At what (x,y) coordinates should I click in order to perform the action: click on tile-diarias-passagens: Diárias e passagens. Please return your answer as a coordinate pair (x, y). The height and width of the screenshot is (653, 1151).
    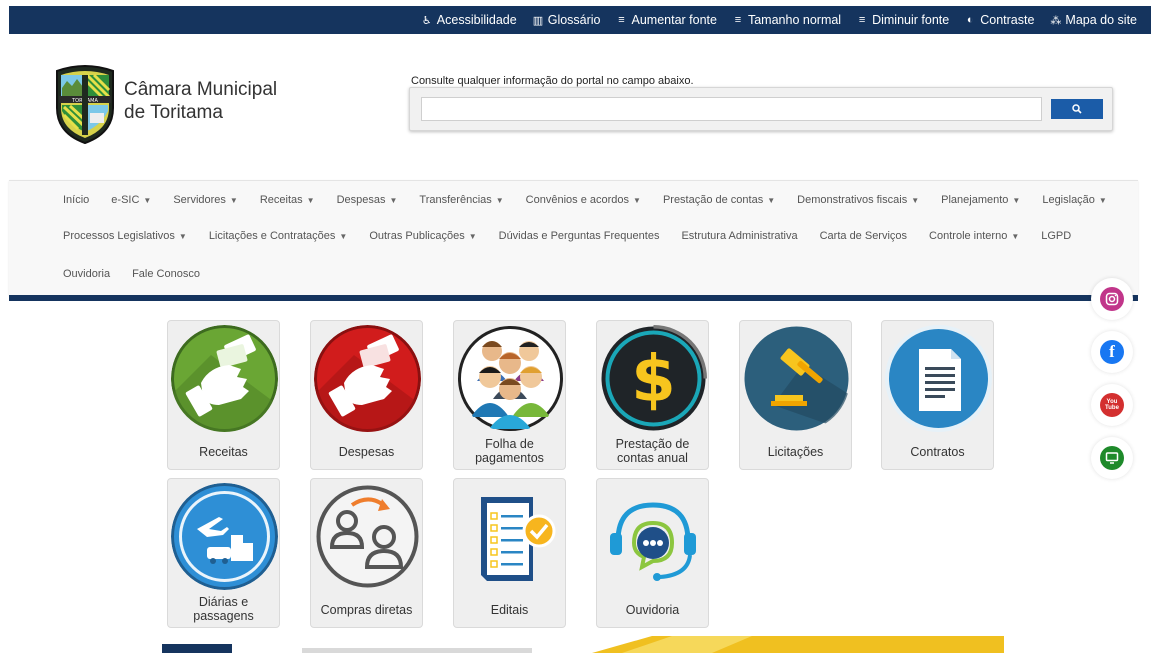
    Looking at the image, I should click on (223, 553).